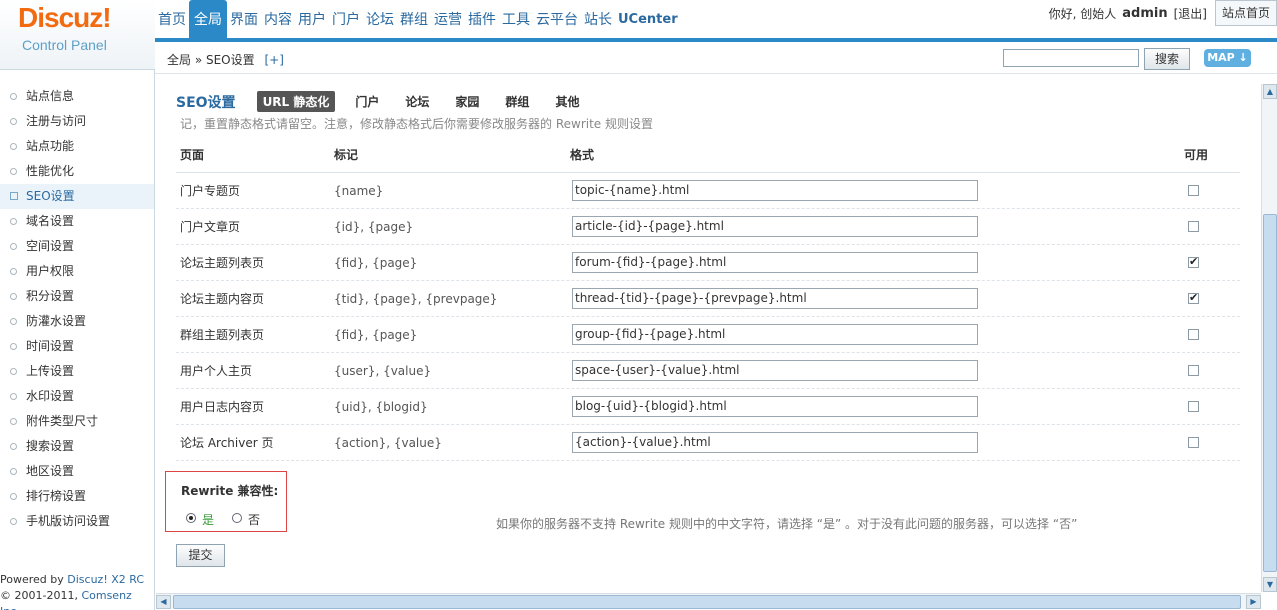  Describe the element at coordinates (1190, 13) in the screenshot. I see `logout-link: [退出]` at that location.